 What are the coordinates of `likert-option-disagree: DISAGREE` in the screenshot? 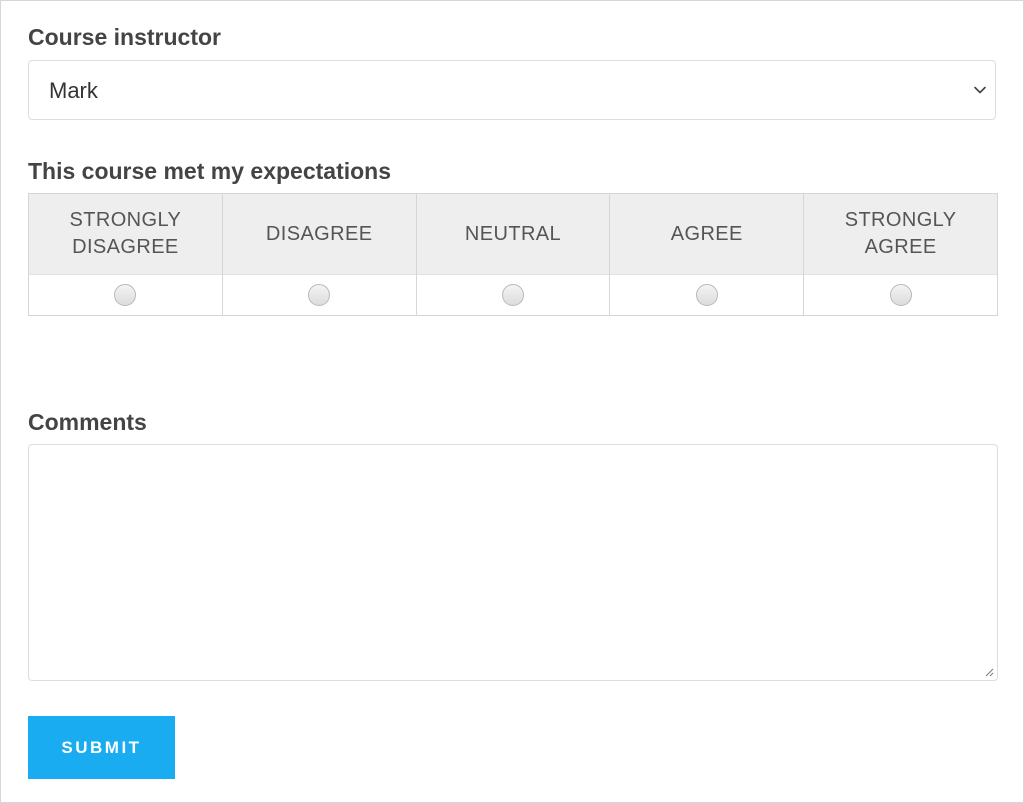 It's located at (319, 254).